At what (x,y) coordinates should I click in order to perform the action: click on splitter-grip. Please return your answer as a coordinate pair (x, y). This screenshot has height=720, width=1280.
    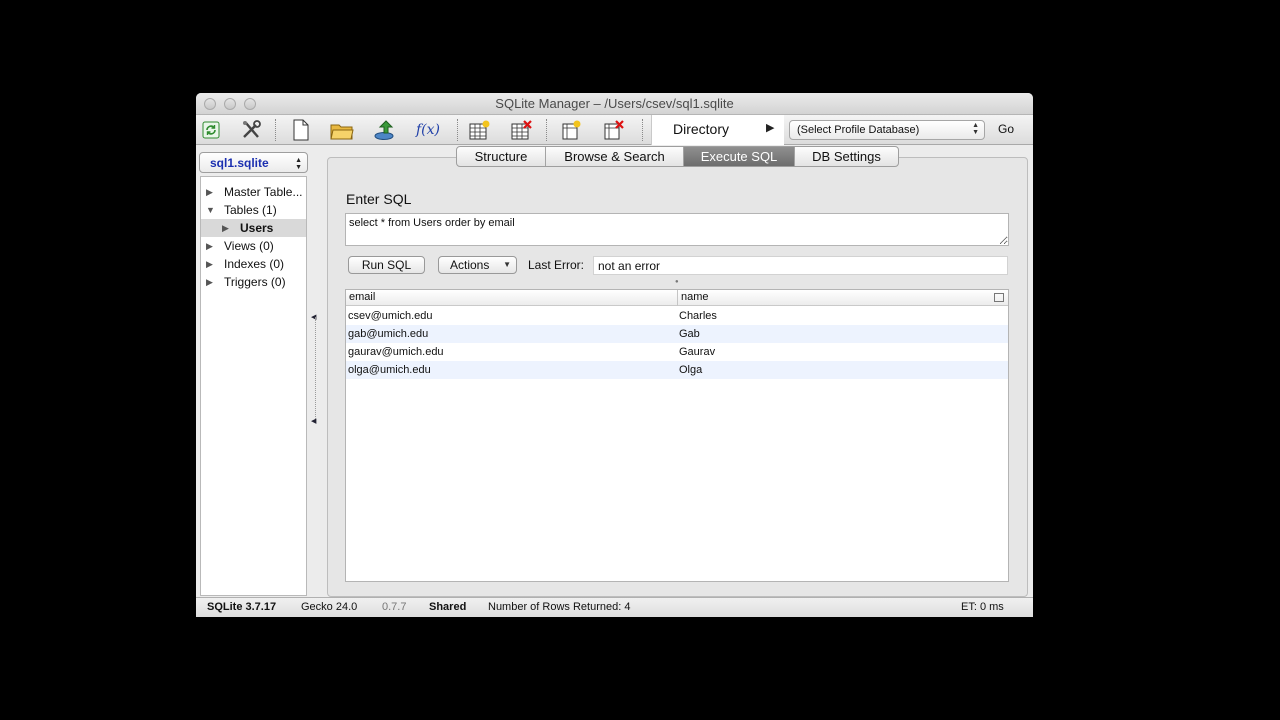
    Looking at the image, I should click on (315, 369).